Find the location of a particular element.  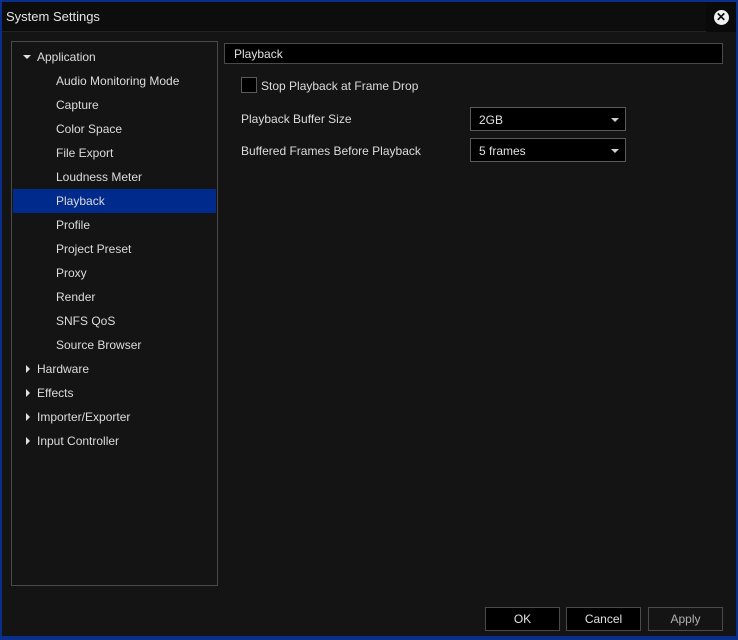

tree-item-capture: Capture is located at coordinates (114, 105).